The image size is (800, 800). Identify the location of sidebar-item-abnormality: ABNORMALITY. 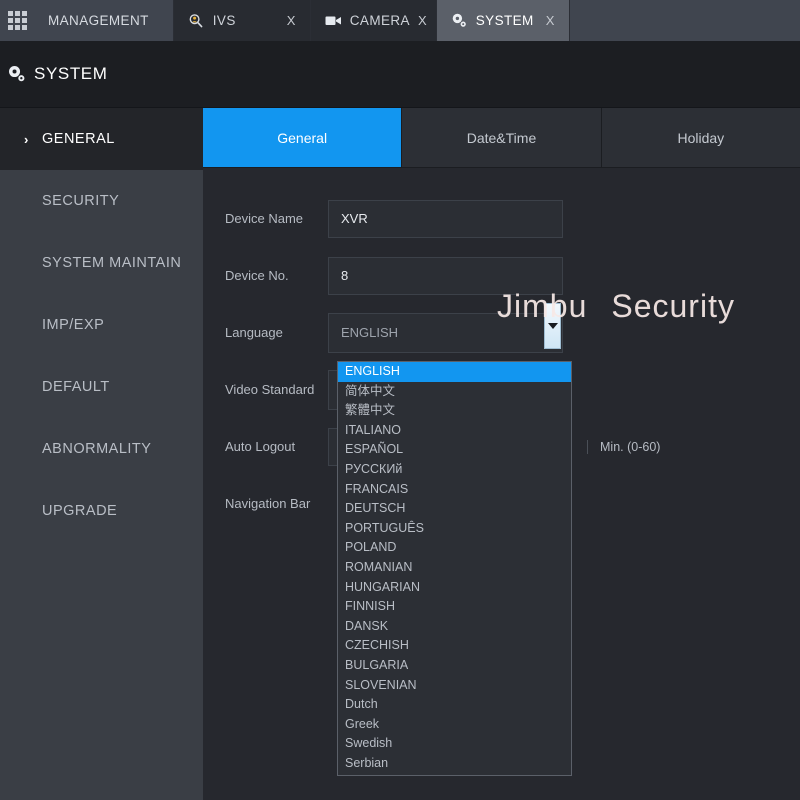
(101, 449).